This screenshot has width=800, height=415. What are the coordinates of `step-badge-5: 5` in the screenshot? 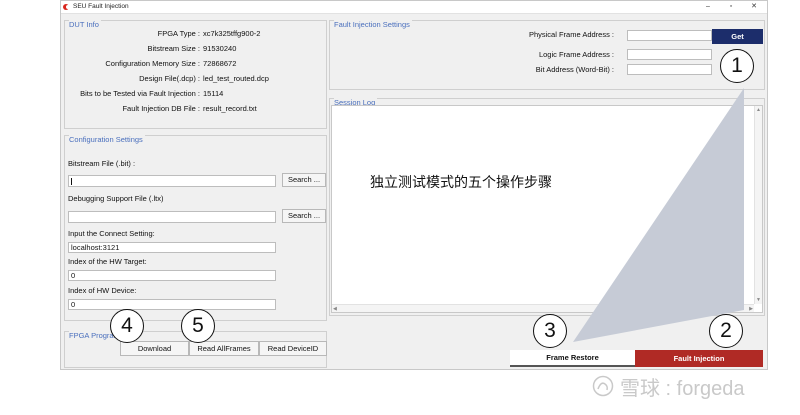 It's located at (198, 326).